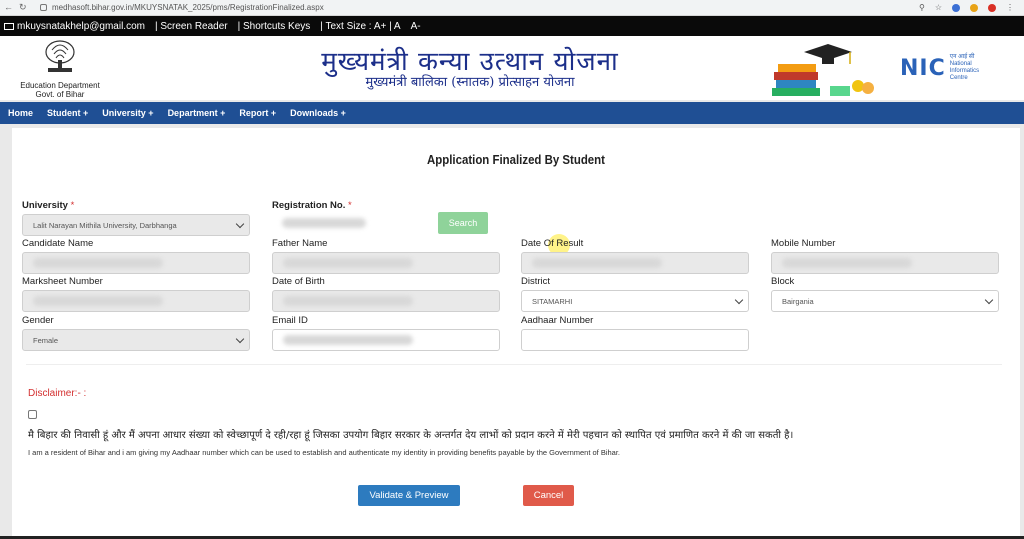 The height and width of the screenshot is (539, 1024). Describe the element at coordinates (938, 7) in the screenshot. I see `star-icon: ☆` at that location.